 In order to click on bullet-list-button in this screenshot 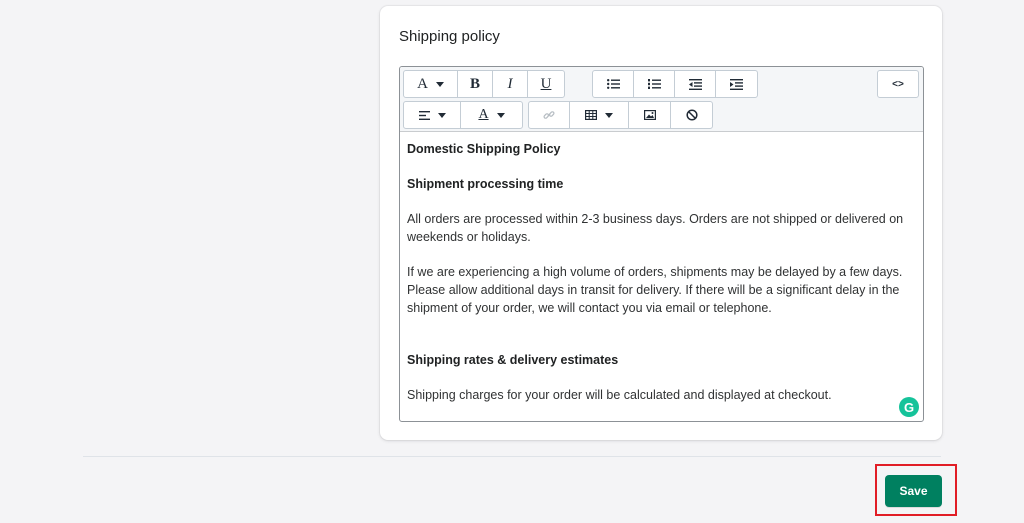, I will do `click(613, 84)`.